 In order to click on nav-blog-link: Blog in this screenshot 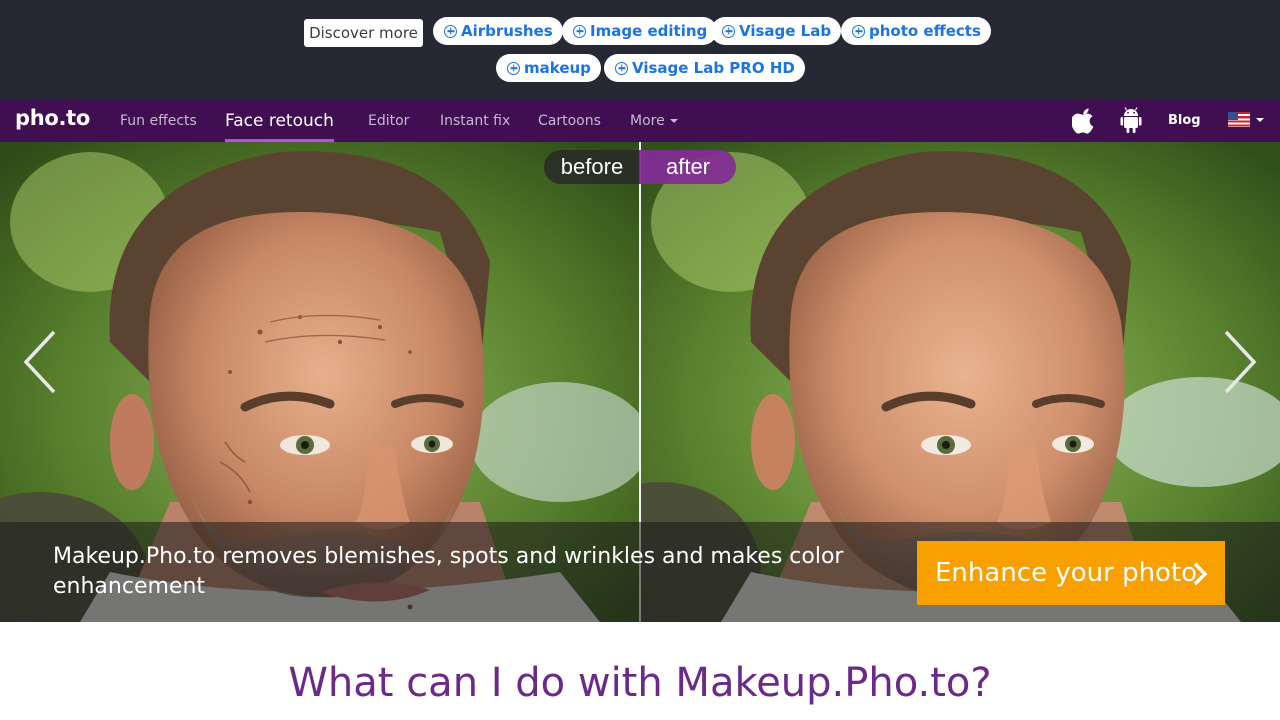, I will do `click(1184, 120)`.